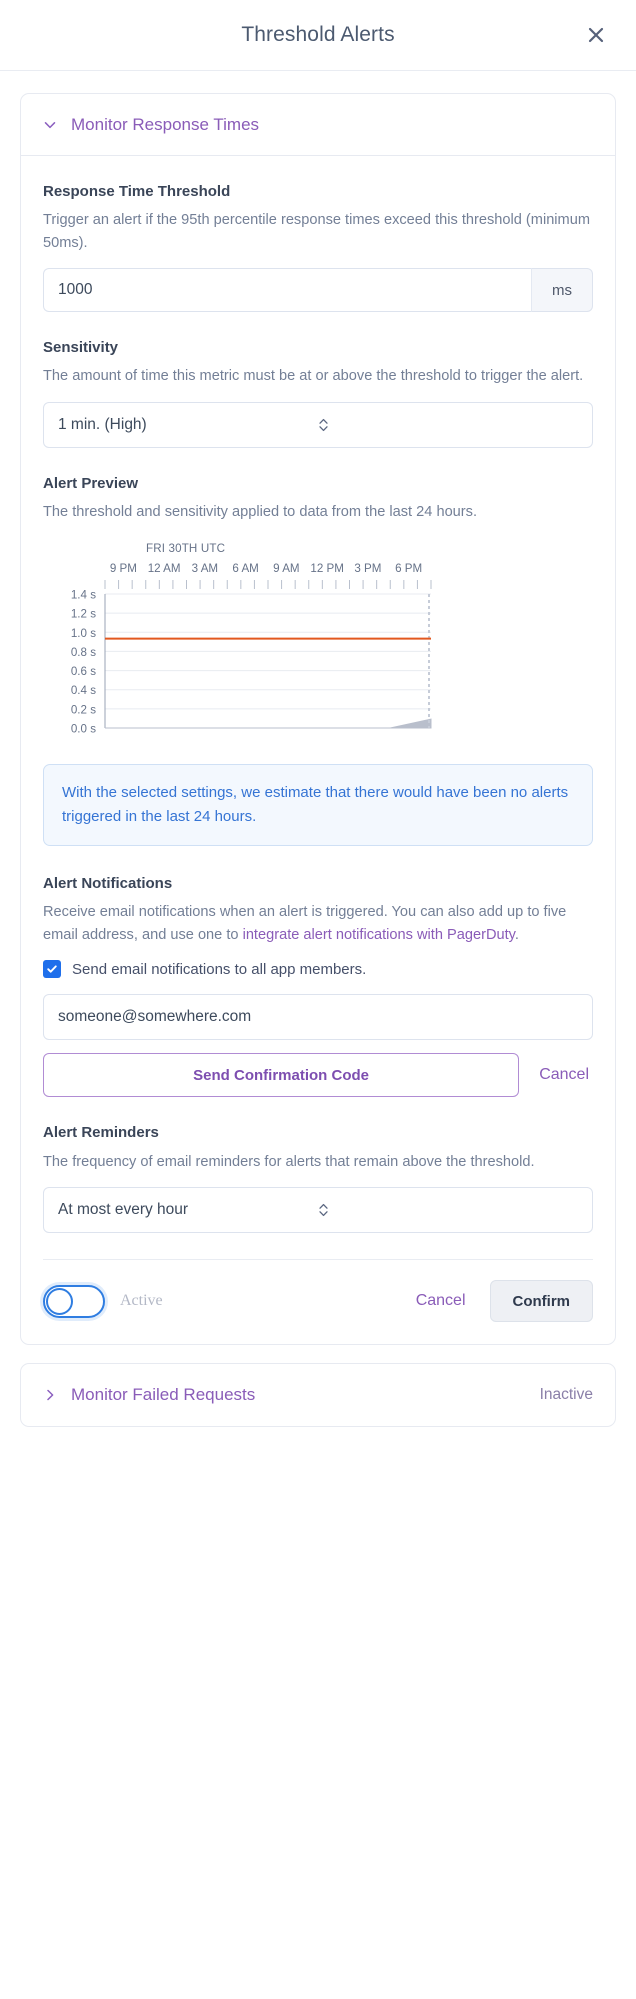 Image resolution: width=636 pixels, height=1999 pixels. Describe the element at coordinates (137, 191) in the screenshot. I see `field-label: Response Time Threshold` at that location.